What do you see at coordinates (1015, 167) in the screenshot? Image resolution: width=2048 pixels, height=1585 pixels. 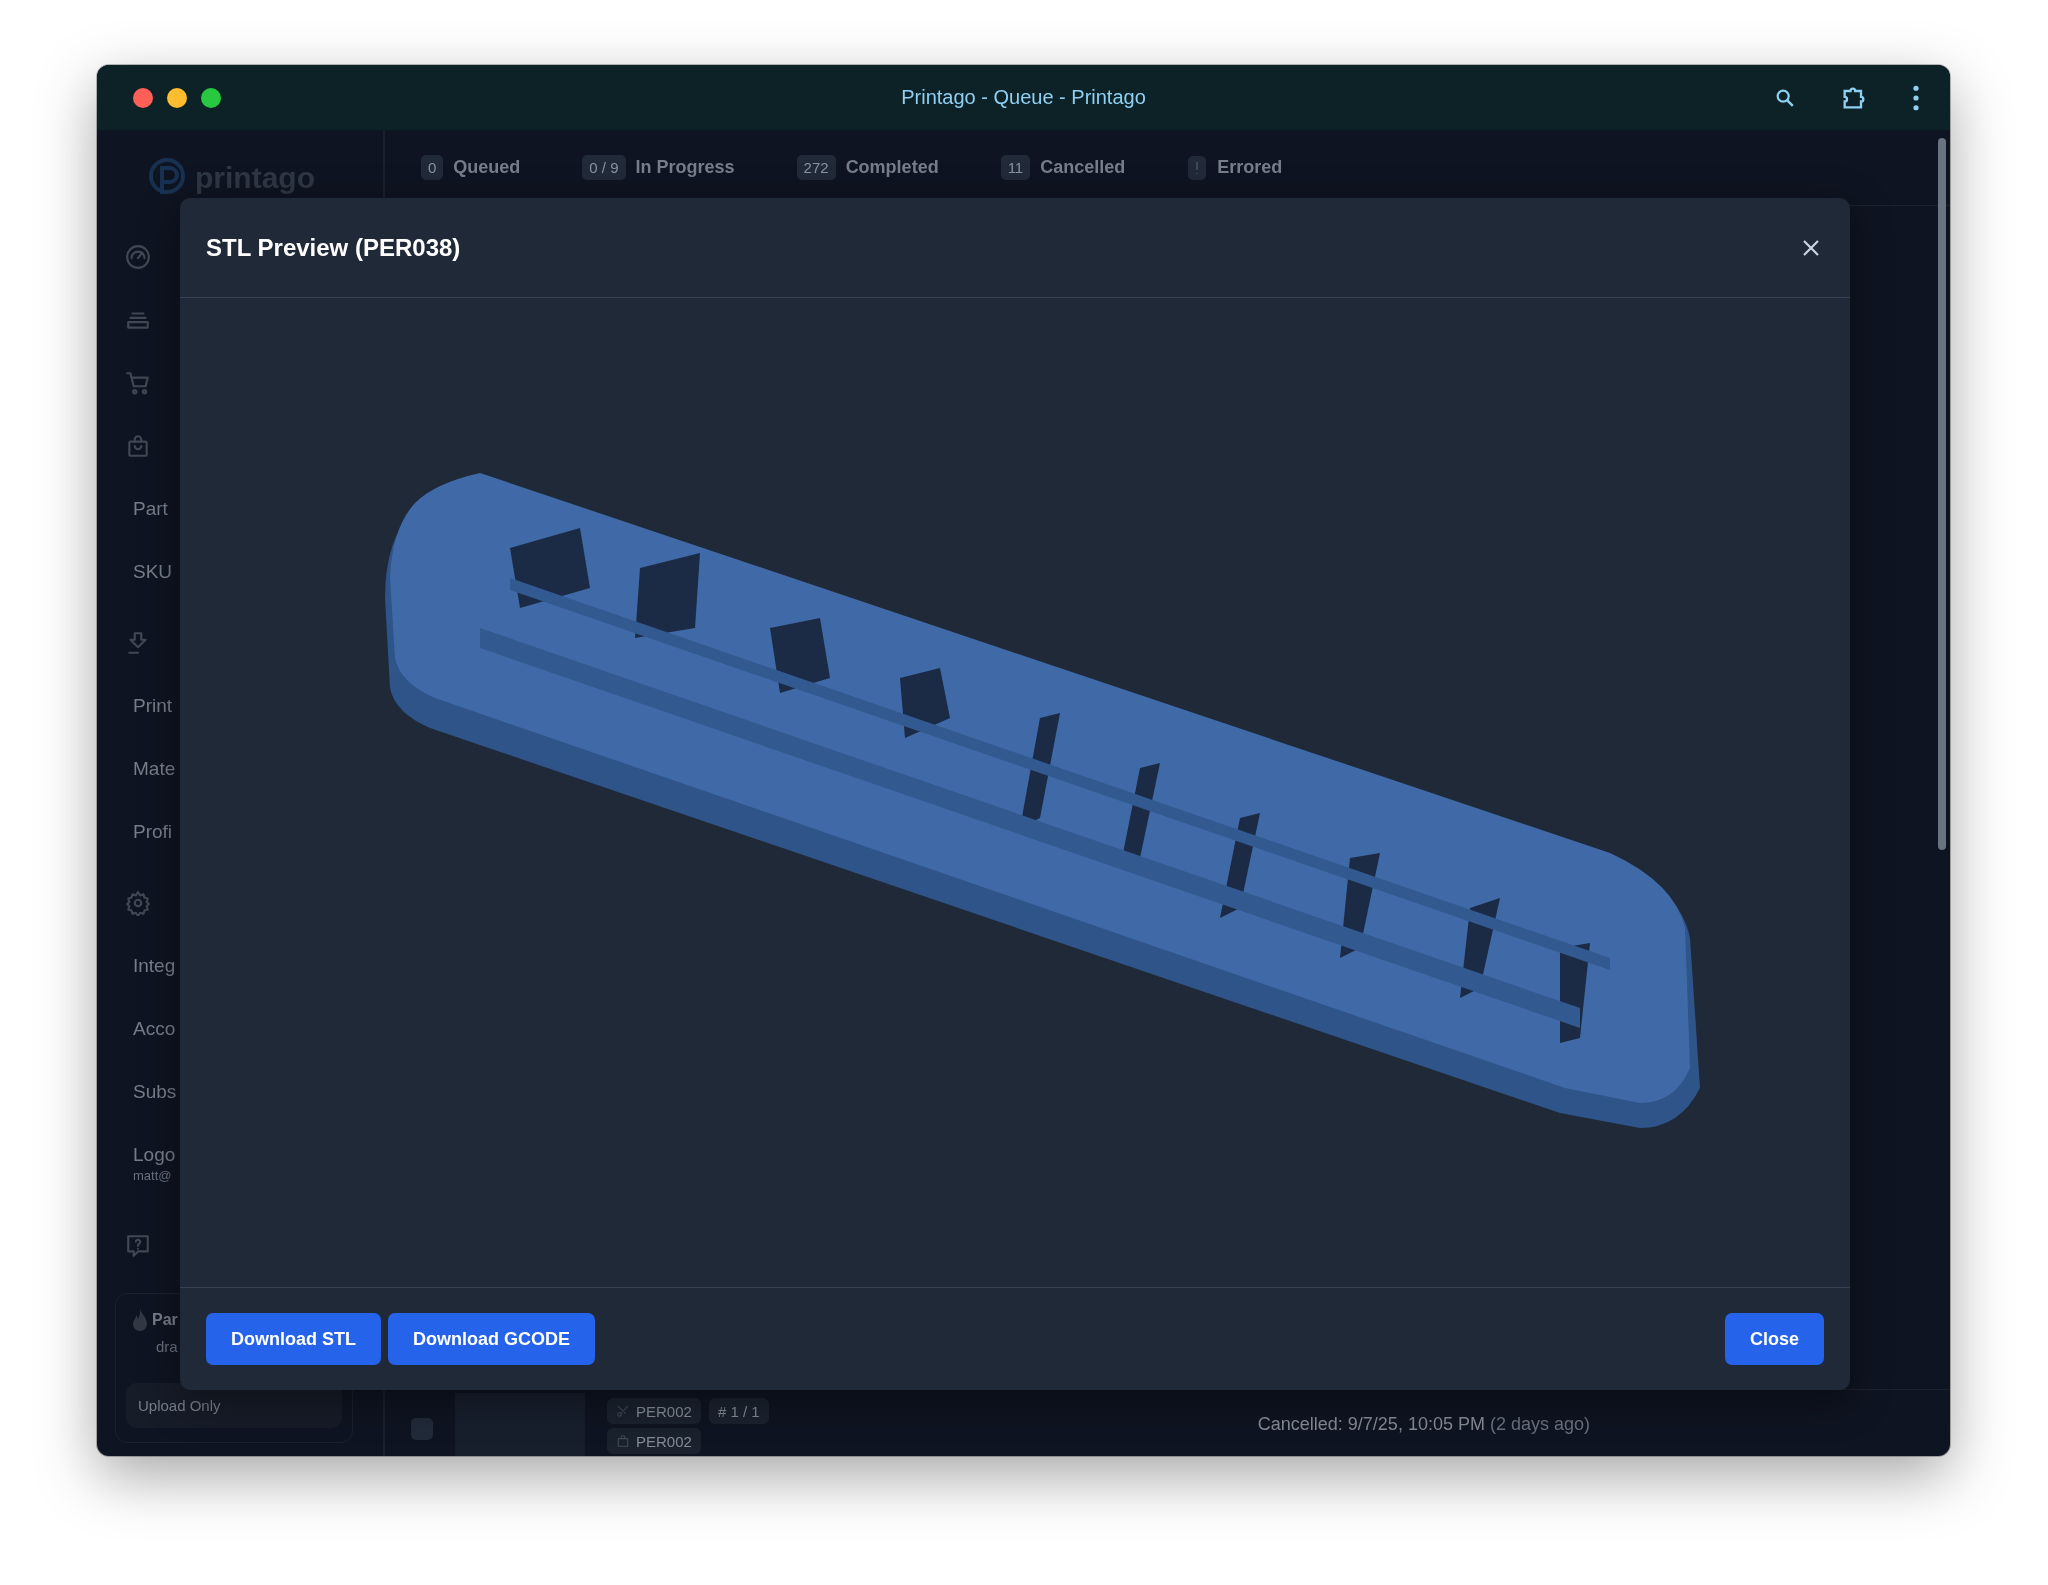 I see `count-badge: 11` at bounding box center [1015, 167].